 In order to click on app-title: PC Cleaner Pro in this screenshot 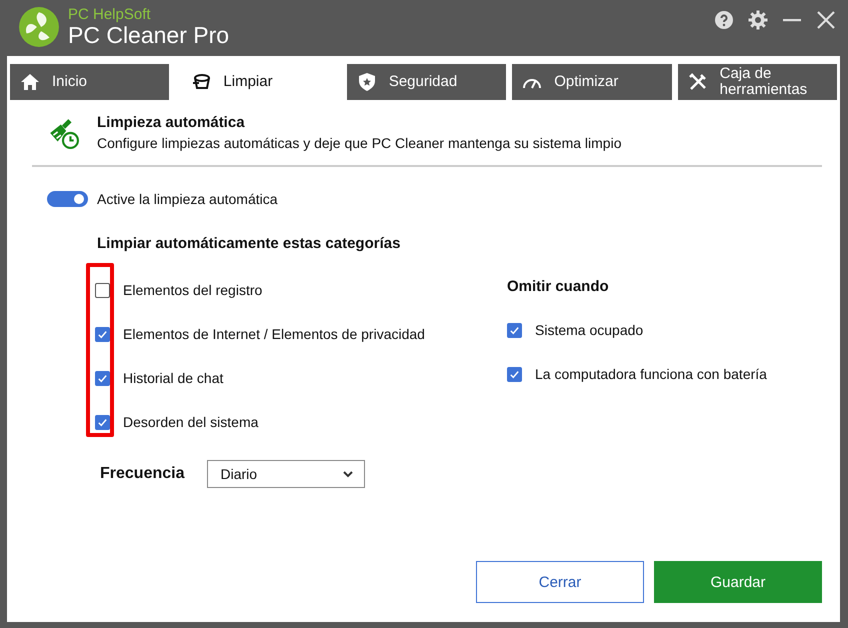, I will do `click(149, 35)`.